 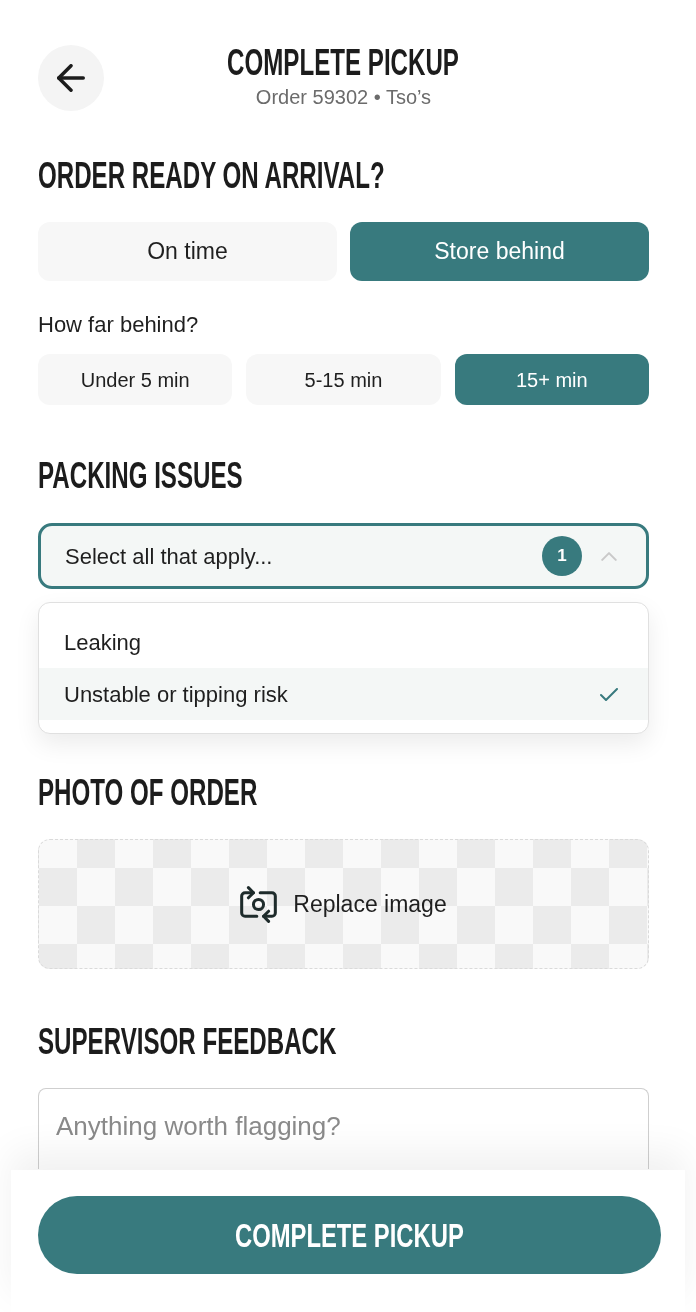 I want to click on section-heading: PACKING ISSUES, so click(x=140, y=476).